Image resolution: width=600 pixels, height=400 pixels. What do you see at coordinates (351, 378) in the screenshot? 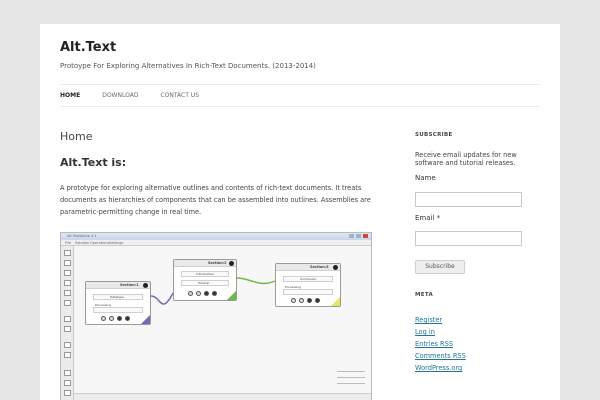
I see `zoom-controls` at bounding box center [351, 378].